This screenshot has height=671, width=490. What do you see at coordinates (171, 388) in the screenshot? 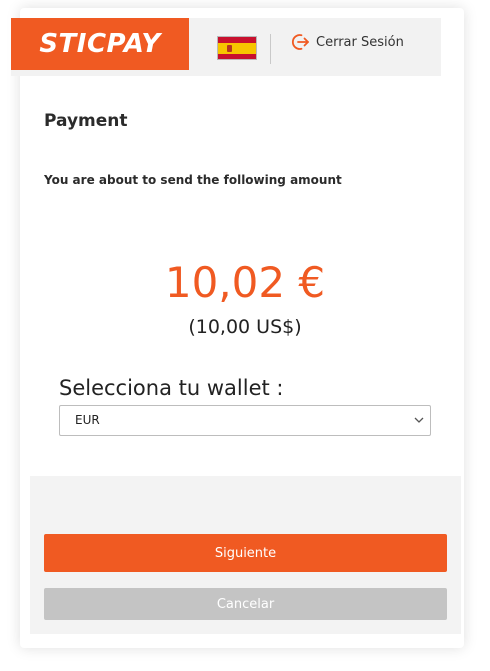
I see `wallet-label: Selecciona tu wallet :` at bounding box center [171, 388].